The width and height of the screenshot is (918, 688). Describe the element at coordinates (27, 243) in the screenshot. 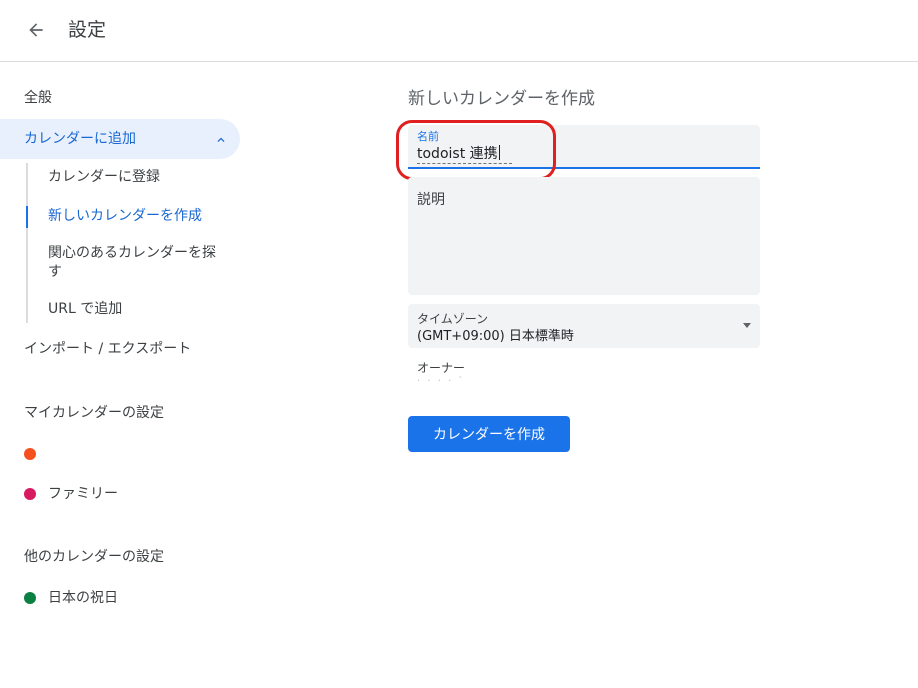

I see `subnav-rail` at that location.